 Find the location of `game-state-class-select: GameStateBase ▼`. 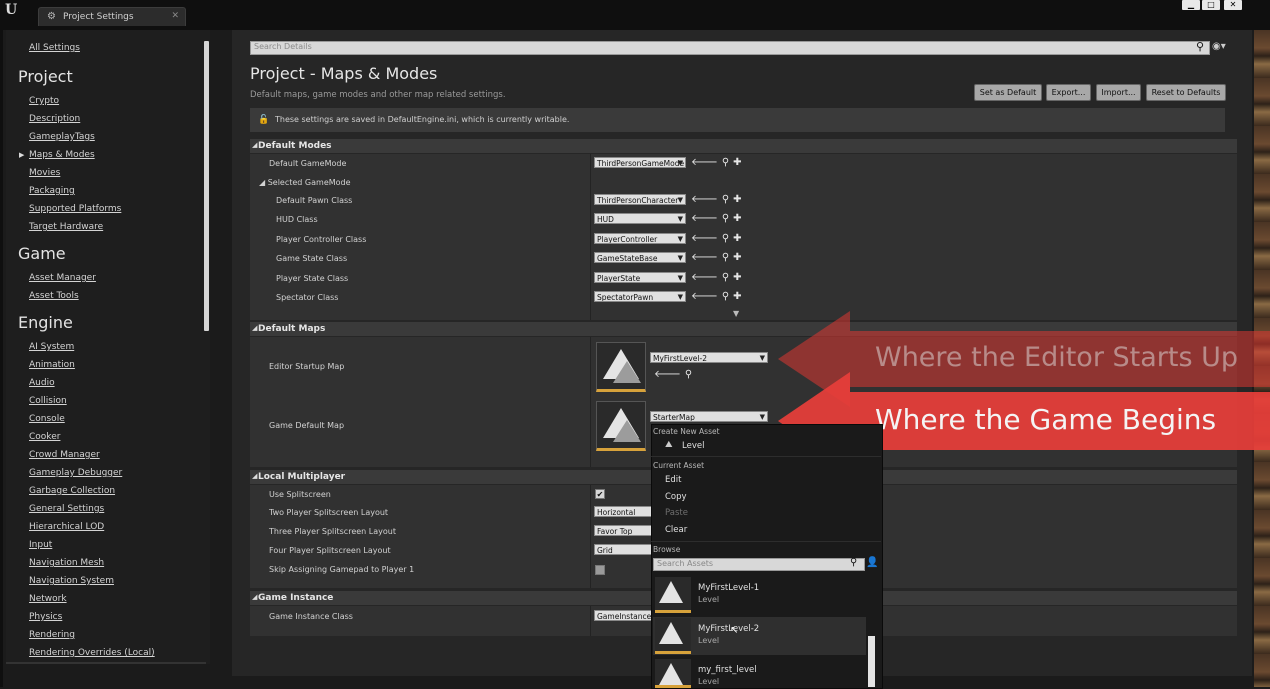

game-state-class-select: GameStateBase ▼ is located at coordinates (640, 257).